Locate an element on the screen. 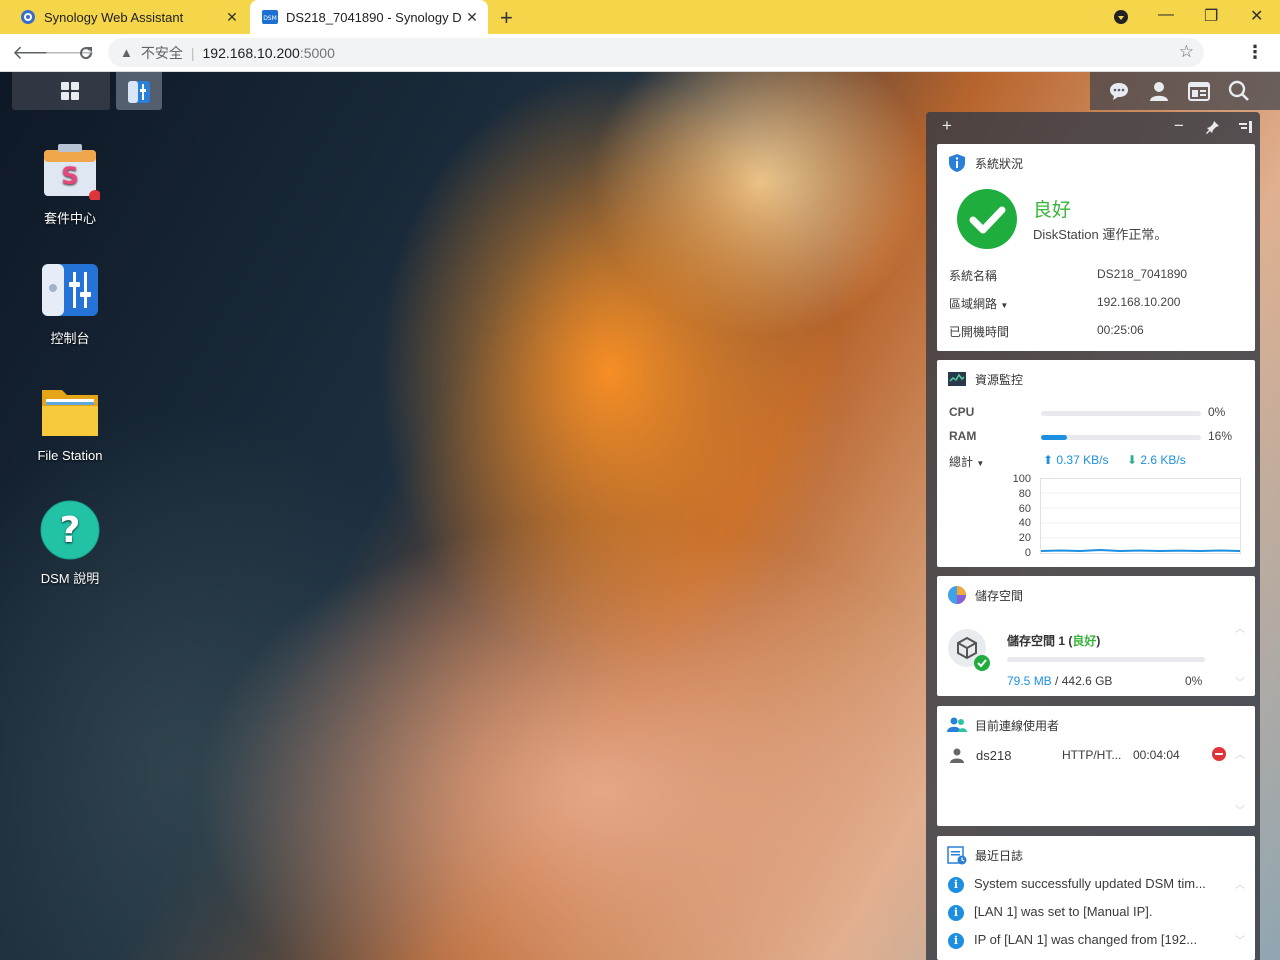  cpu-label: CPU is located at coordinates (962, 412).